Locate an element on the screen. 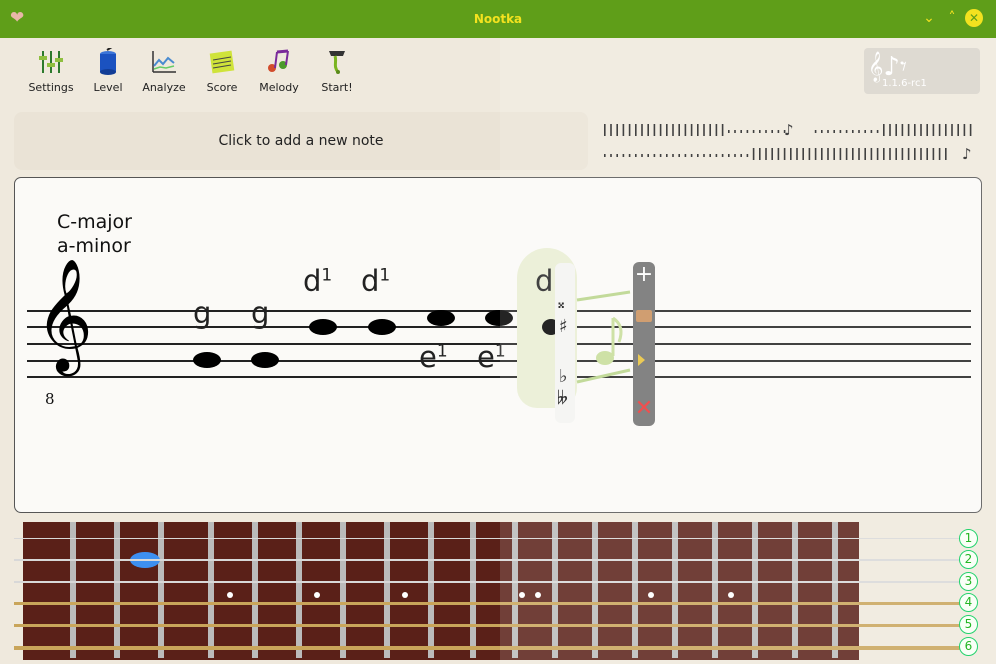 This screenshot has height=664, width=996. analyze-label: Analyze is located at coordinates (164, 87).